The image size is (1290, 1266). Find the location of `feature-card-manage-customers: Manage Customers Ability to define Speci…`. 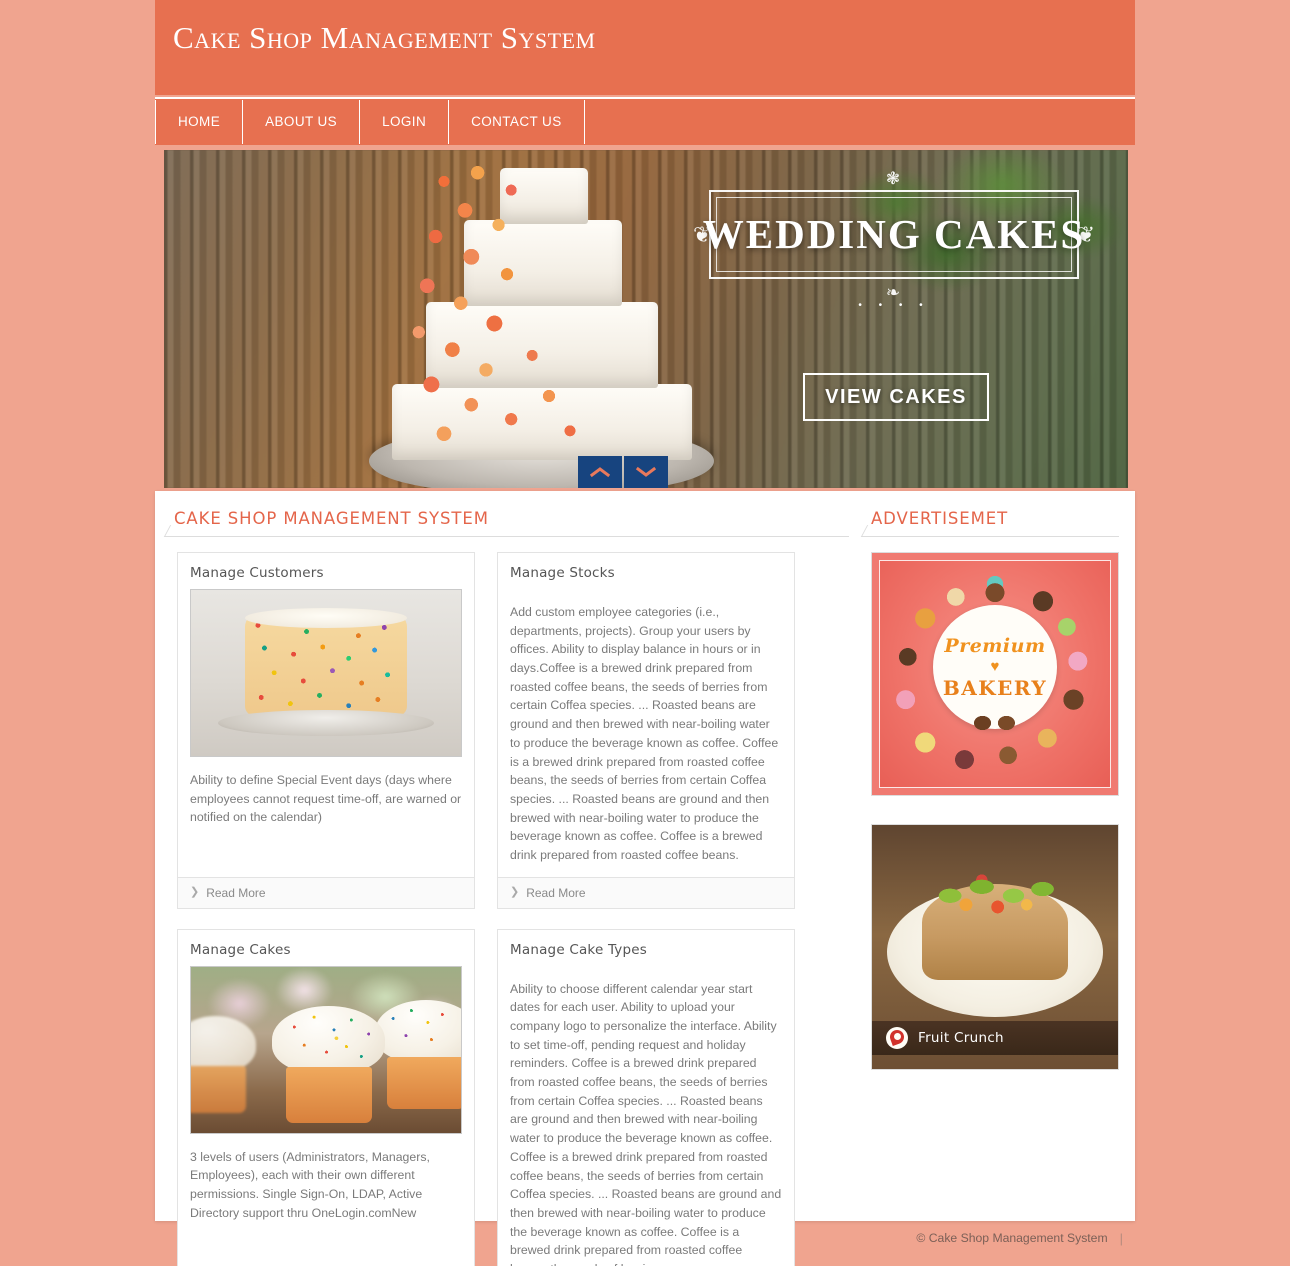

feature-card-manage-customers: Manage Customers Ability to define Speci… is located at coordinates (326, 730).